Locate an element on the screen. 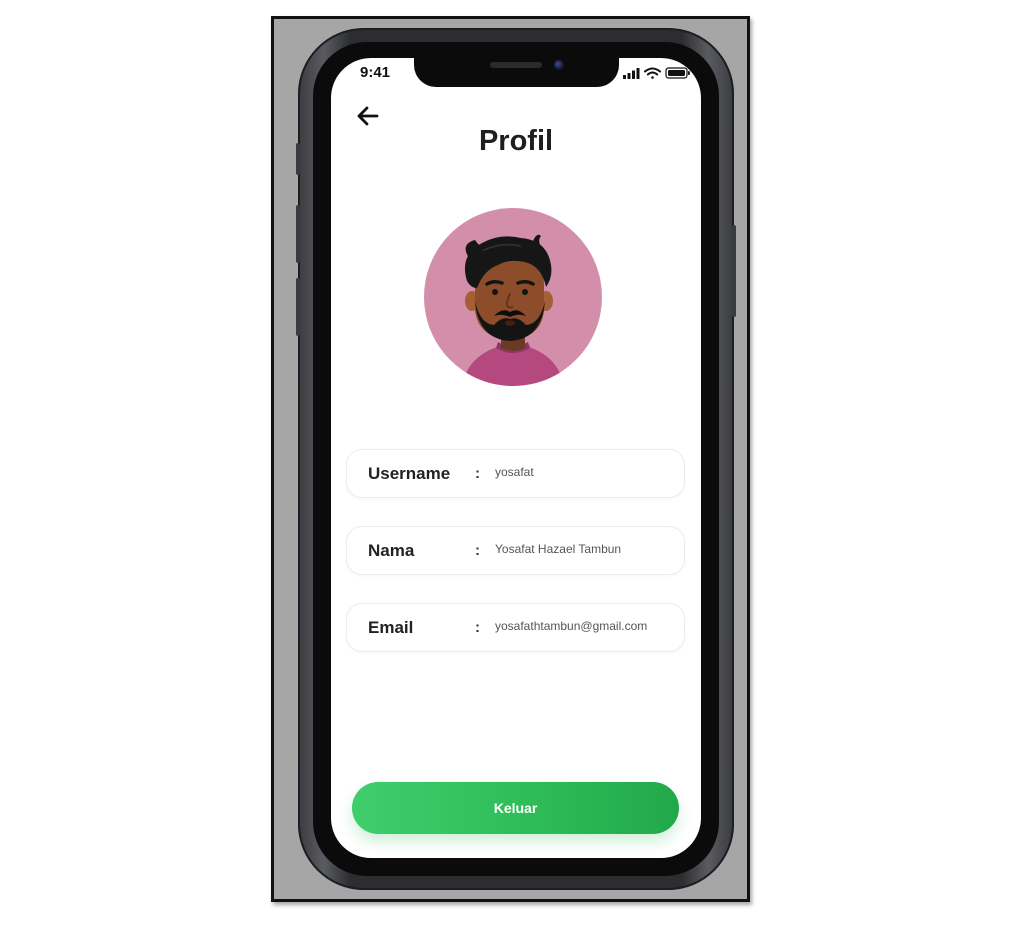 This screenshot has height=925, width=1035. name-field: Nama : Yosafat Hazael Tambun is located at coordinates (515, 550).